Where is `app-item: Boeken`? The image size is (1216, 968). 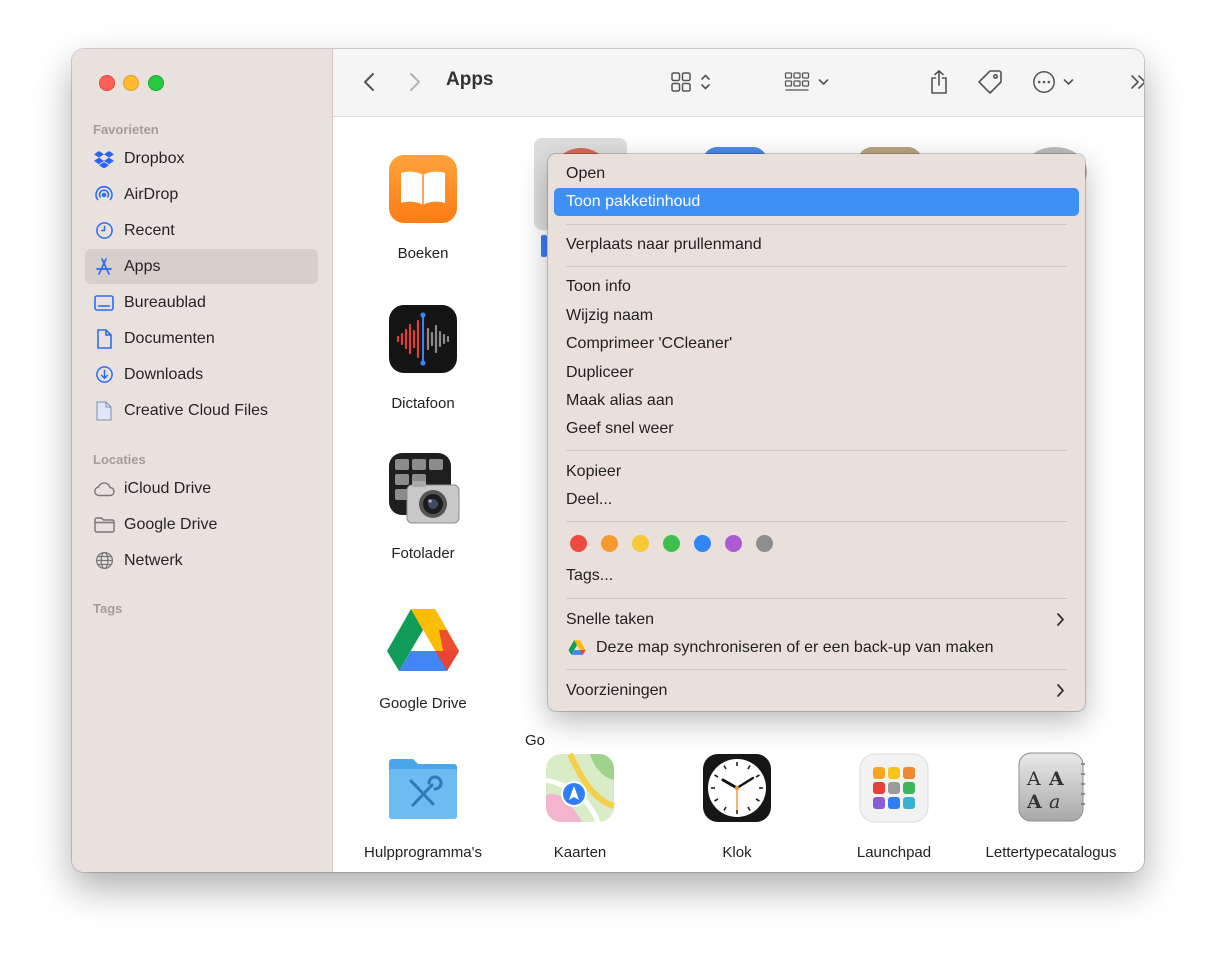
app-item: Boeken is located at coordinates (423, 207).